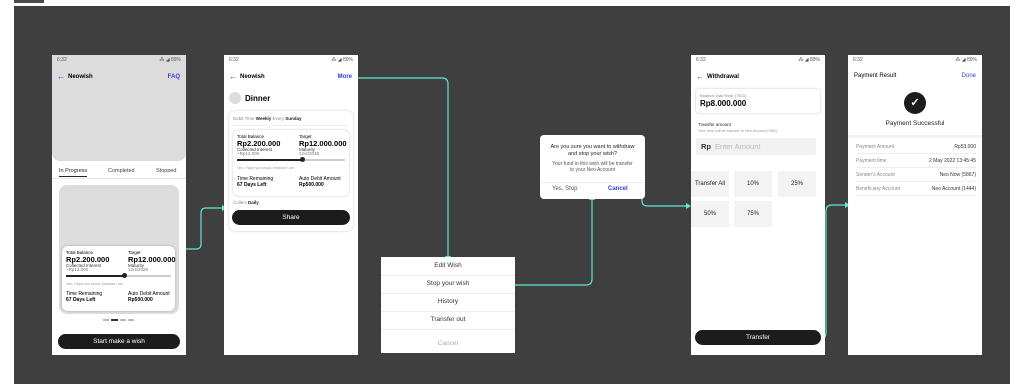 The width and height of the screenshot is (1024, 390). I want to click on stop-wish-option: Stop your wish, so click(448, 284).